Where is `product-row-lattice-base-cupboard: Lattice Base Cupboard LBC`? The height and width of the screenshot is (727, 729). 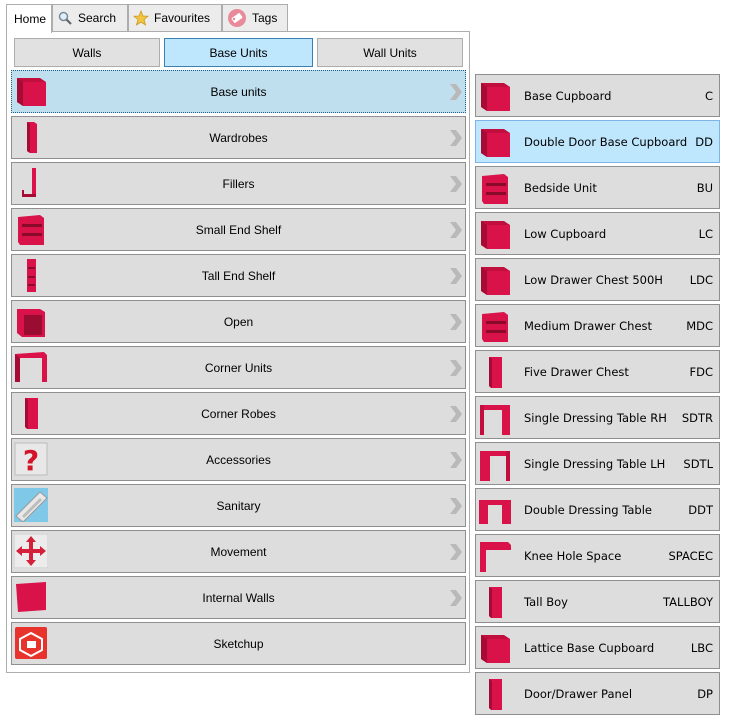 product-row-lattice-base-cupboard: Lattice Base Cupboard LBC is located at coordinates (597, 647).